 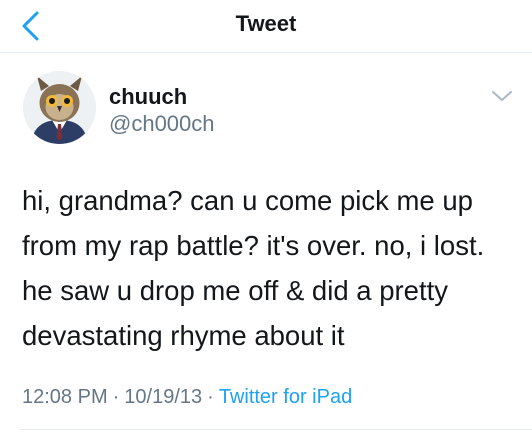 What do you see at coordinates (276, 429) in the screenshot?
I see `divider` at bounding box center [276, 429].